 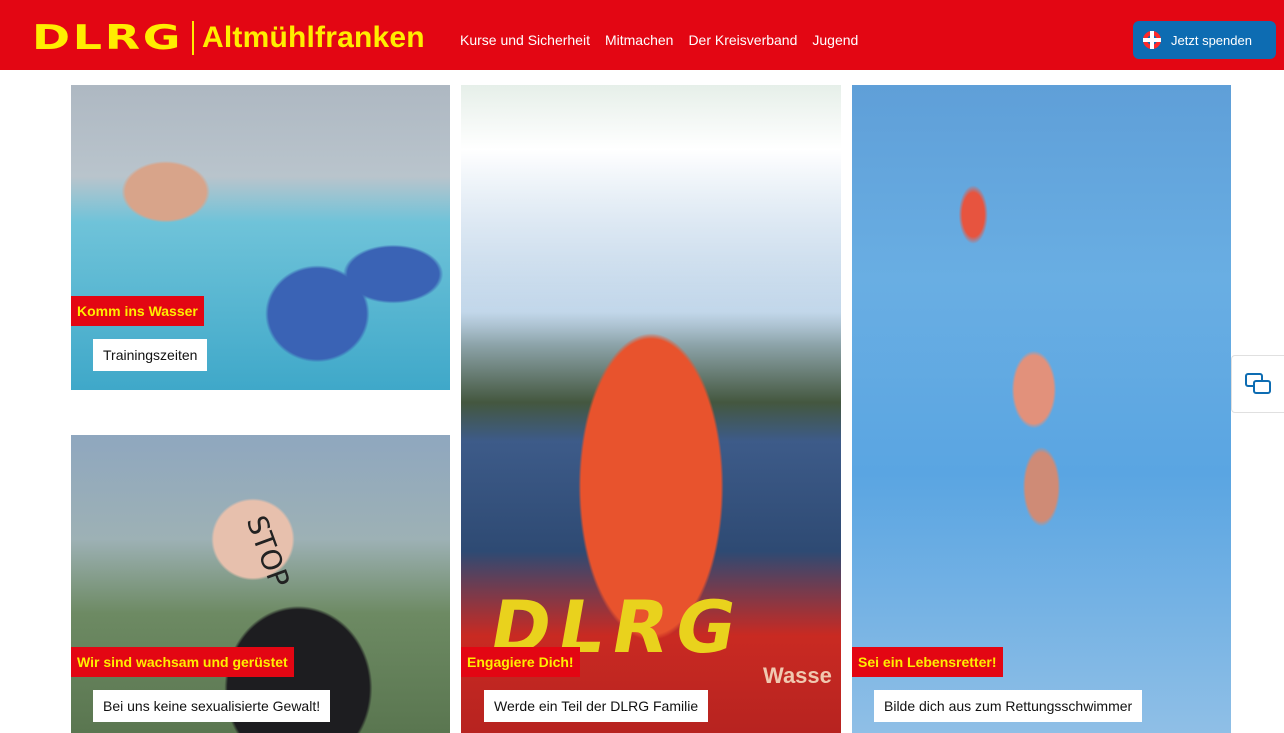 I want to click on teaser-link: Bilde dich aus zum Rettungsschwimmer, so click(x=1008, y=706).